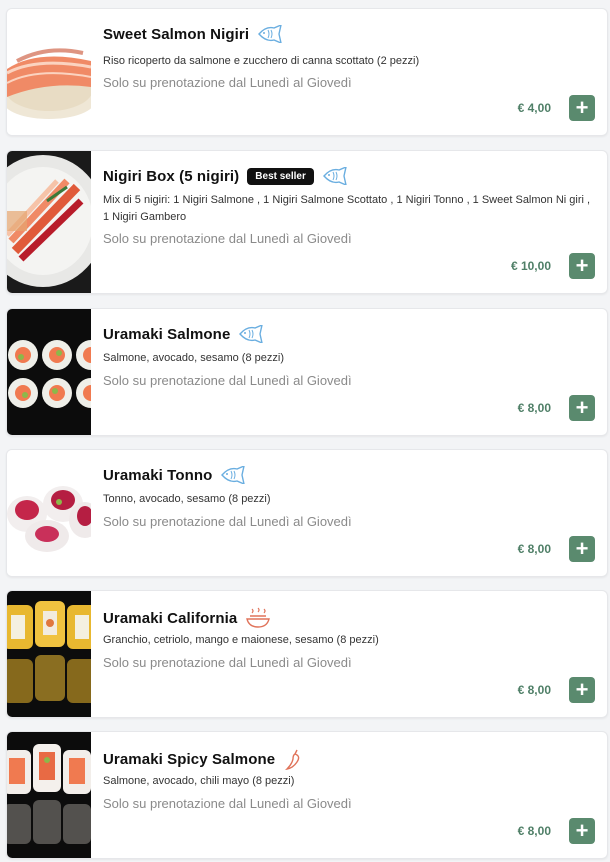  I want to click on item-description: Salmone, avocado, chili mayo (8 pezzi), so click(199, 781).